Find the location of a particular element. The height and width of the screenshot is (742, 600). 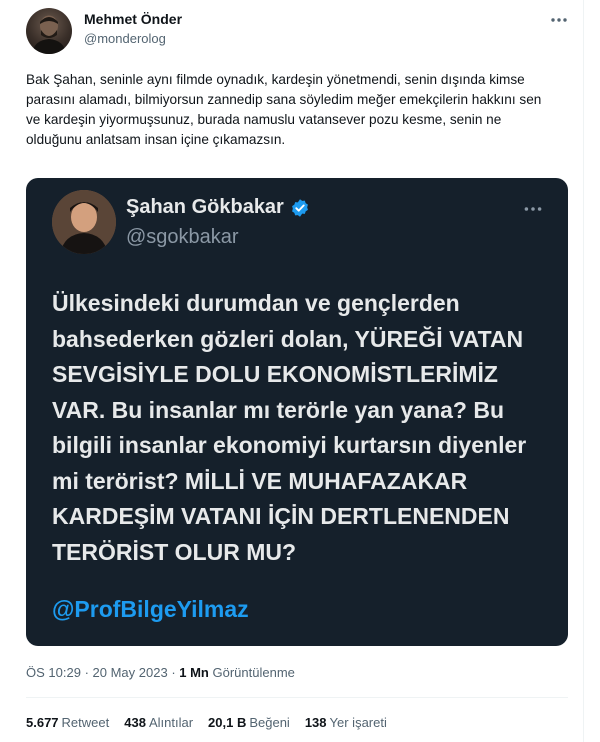

quoted-avatar-image is located at coordinates (84, 222).